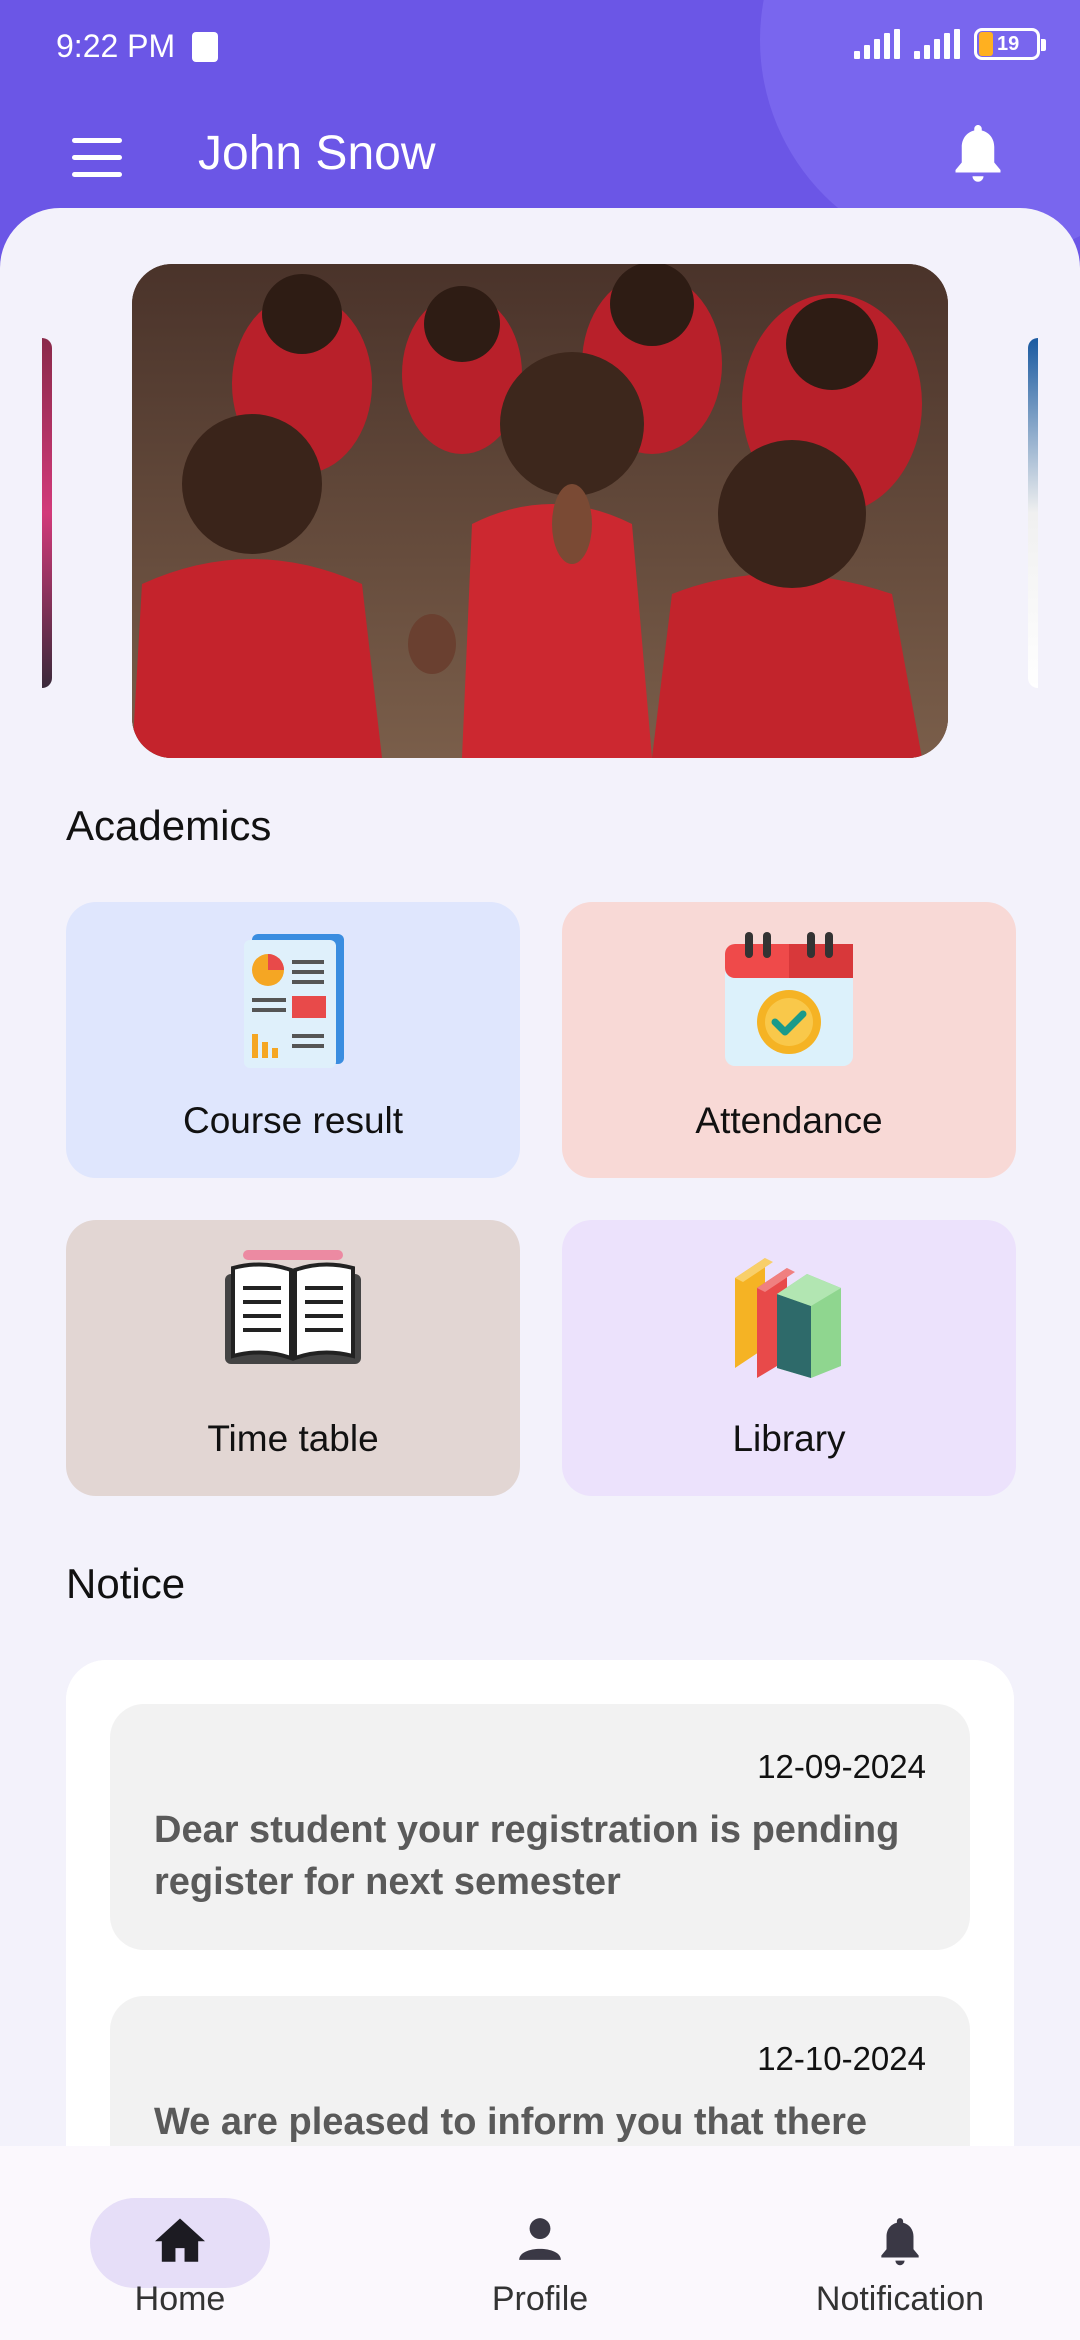 This screenshot has width=1080, height=2340. I want to click on status-icons: 19, so click(950, 44).